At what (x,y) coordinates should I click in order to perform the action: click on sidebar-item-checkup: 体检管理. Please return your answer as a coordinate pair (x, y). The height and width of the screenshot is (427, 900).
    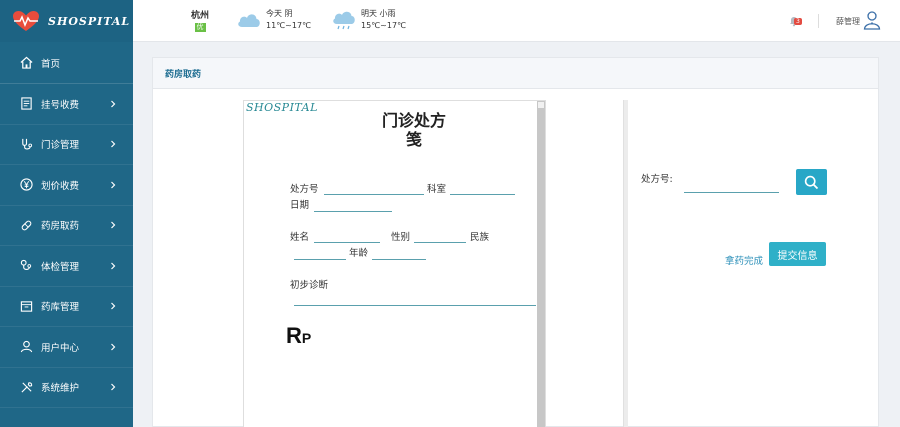
    Looking at the image, I should click on (66, 266).